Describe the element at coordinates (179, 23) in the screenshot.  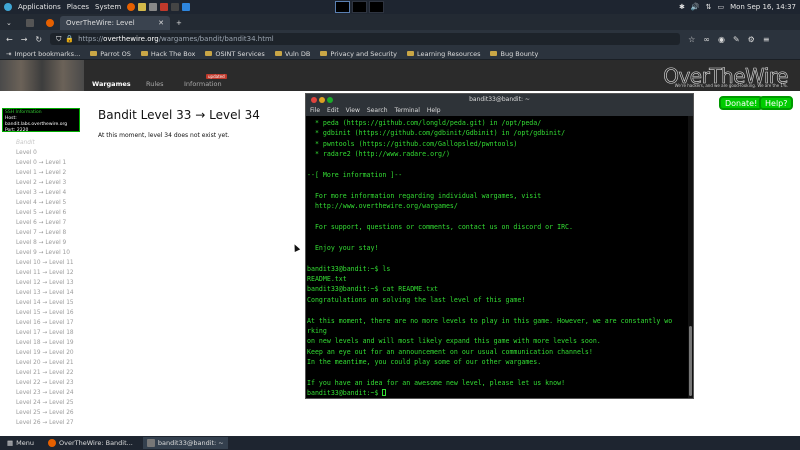
I see `new-tab-button: +` at that location.